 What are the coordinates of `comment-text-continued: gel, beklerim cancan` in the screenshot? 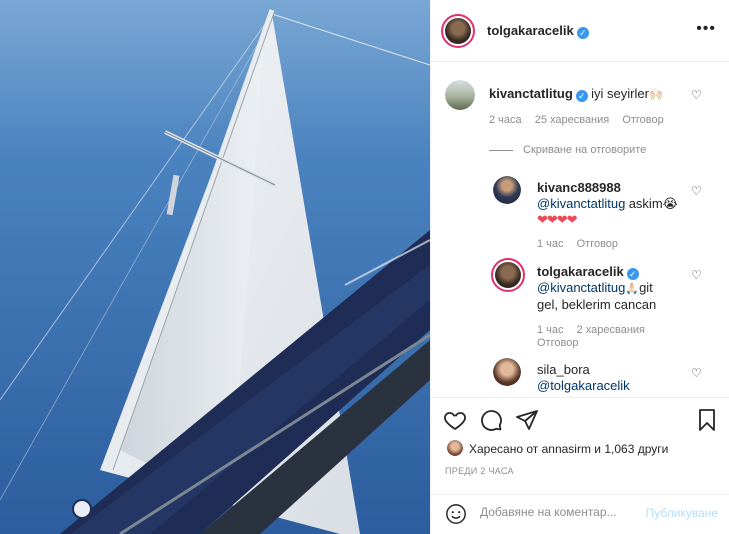 It's located at (597, 304).